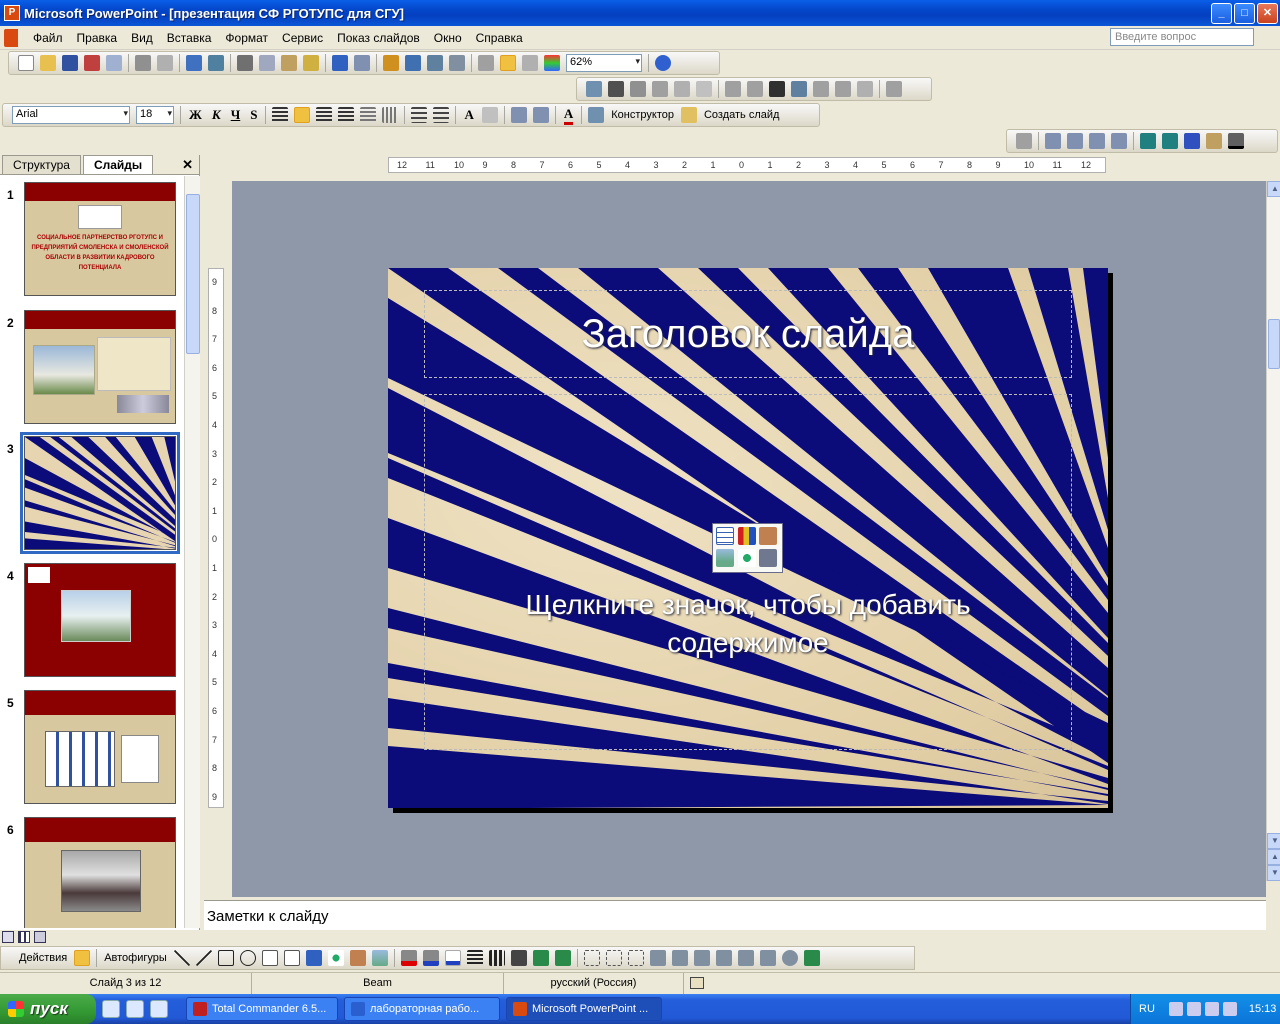  What do you see at coordinates (324, 115) in the screenshot?
I see `align-right-icon` at bounding box center [324, 115].